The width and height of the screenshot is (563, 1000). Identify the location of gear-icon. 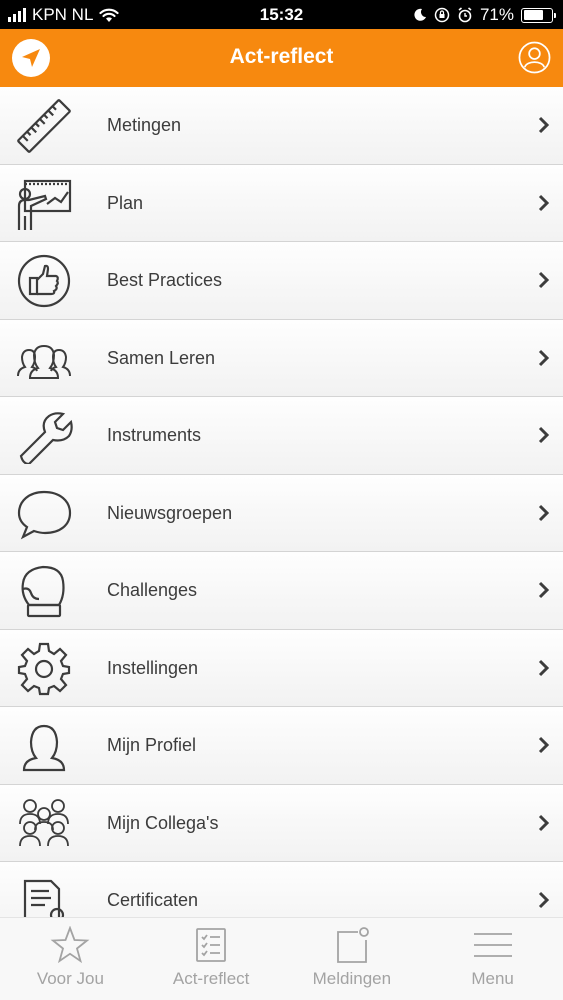
(44, 668).